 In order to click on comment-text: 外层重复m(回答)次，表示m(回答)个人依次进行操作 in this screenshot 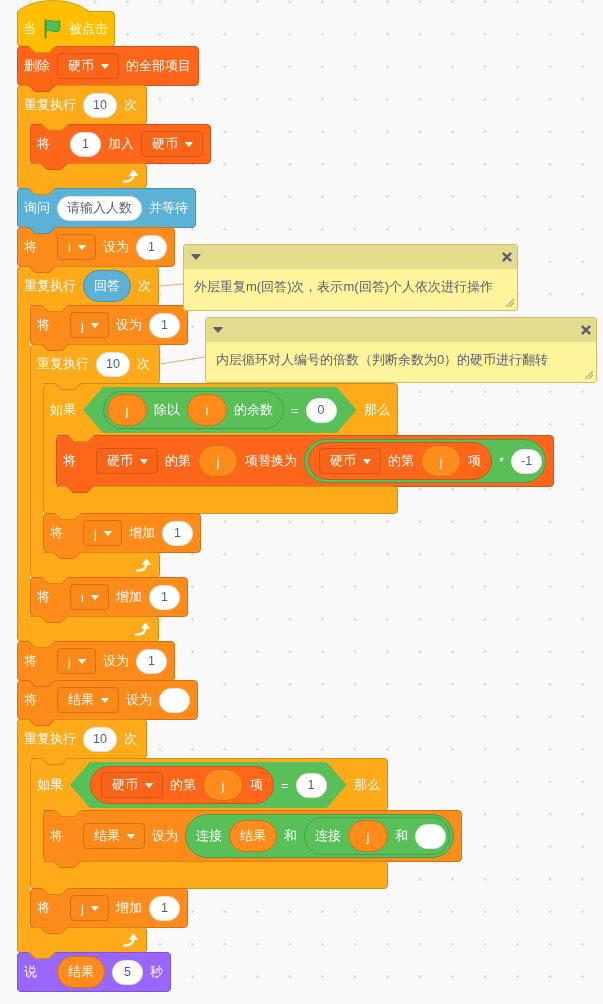, I will do `click(343, 287)`.